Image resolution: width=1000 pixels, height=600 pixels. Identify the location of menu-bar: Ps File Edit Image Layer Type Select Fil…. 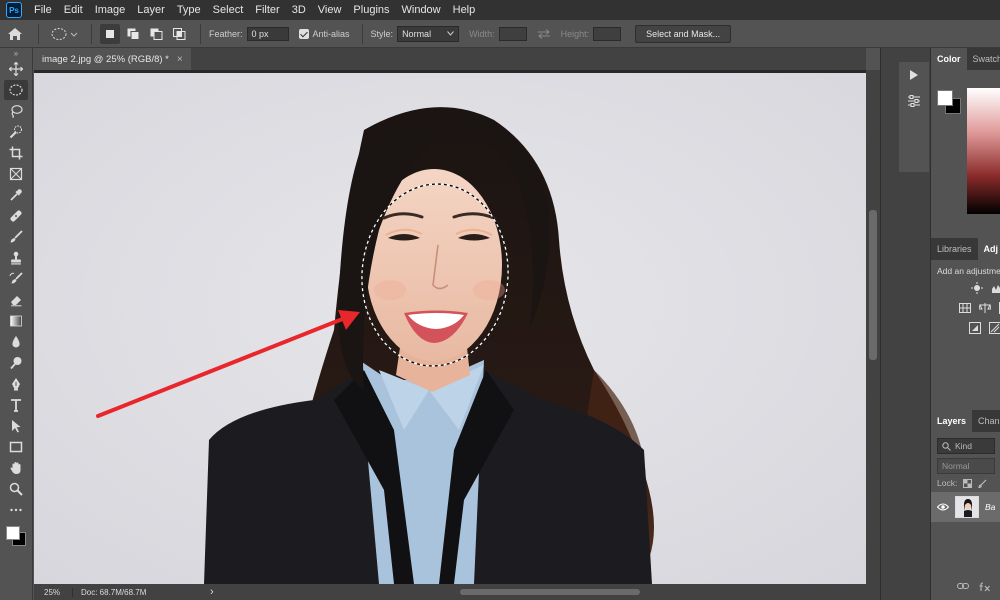
(500, 10).